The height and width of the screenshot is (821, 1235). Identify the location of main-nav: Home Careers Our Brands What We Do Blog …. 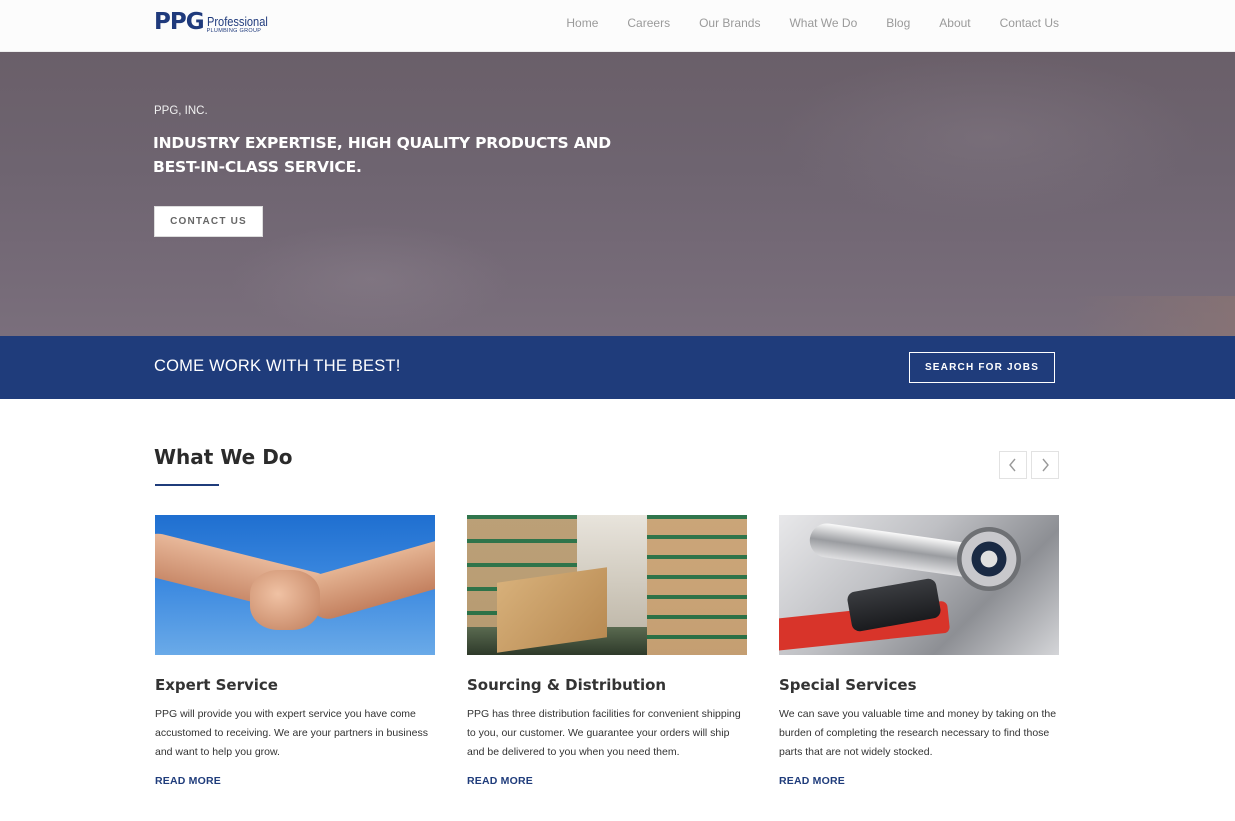
(812, 23).